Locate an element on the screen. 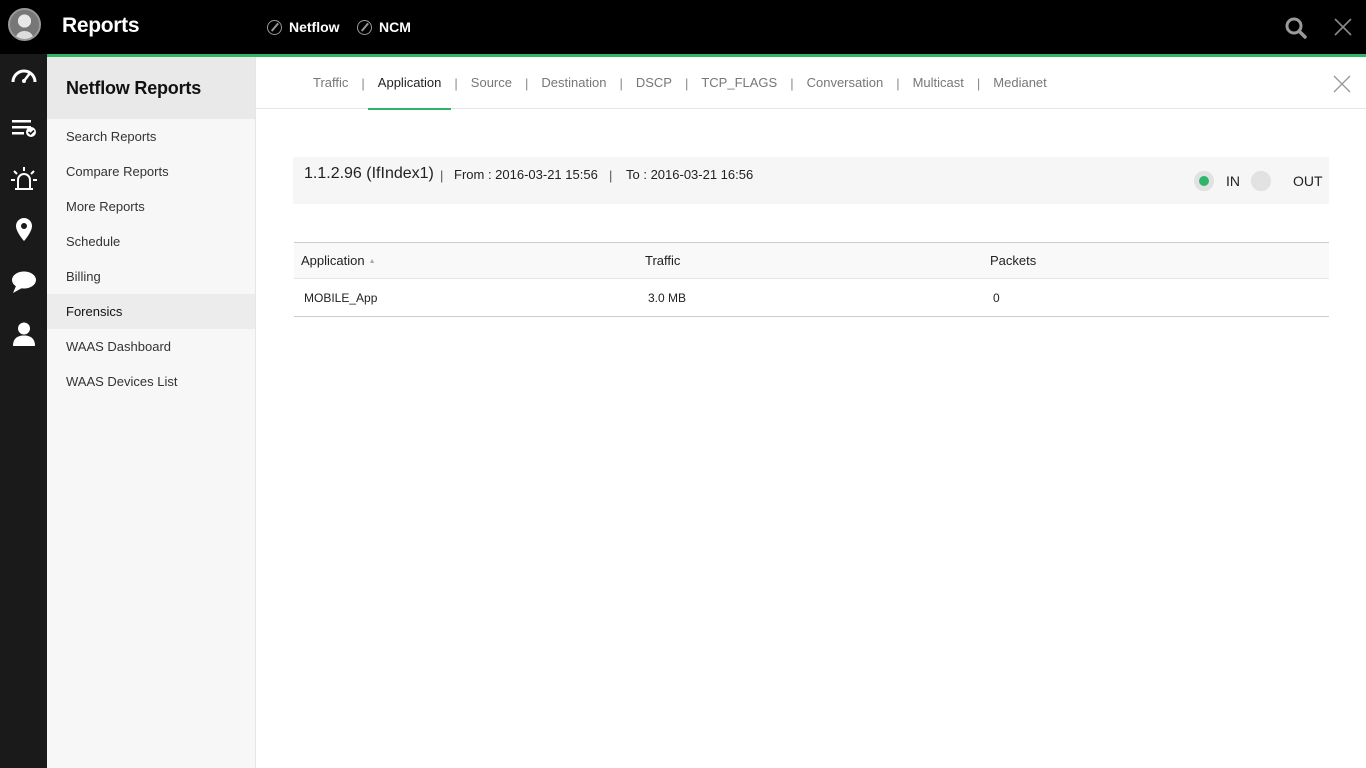 Image resolution: width=1366 pixels, height=768 pixels. user-avatar is located at coordinates (24, 24).